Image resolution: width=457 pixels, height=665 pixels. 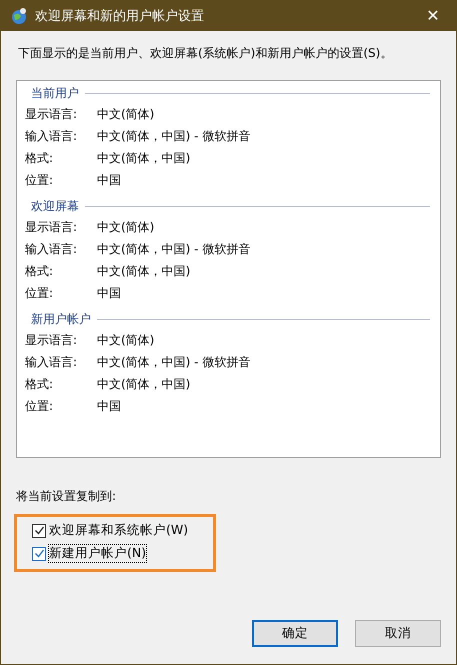 What do you see at coordinates (433, 15) in the screenshot?
I see `close-button: ✕` at bounding box center [433, 15].